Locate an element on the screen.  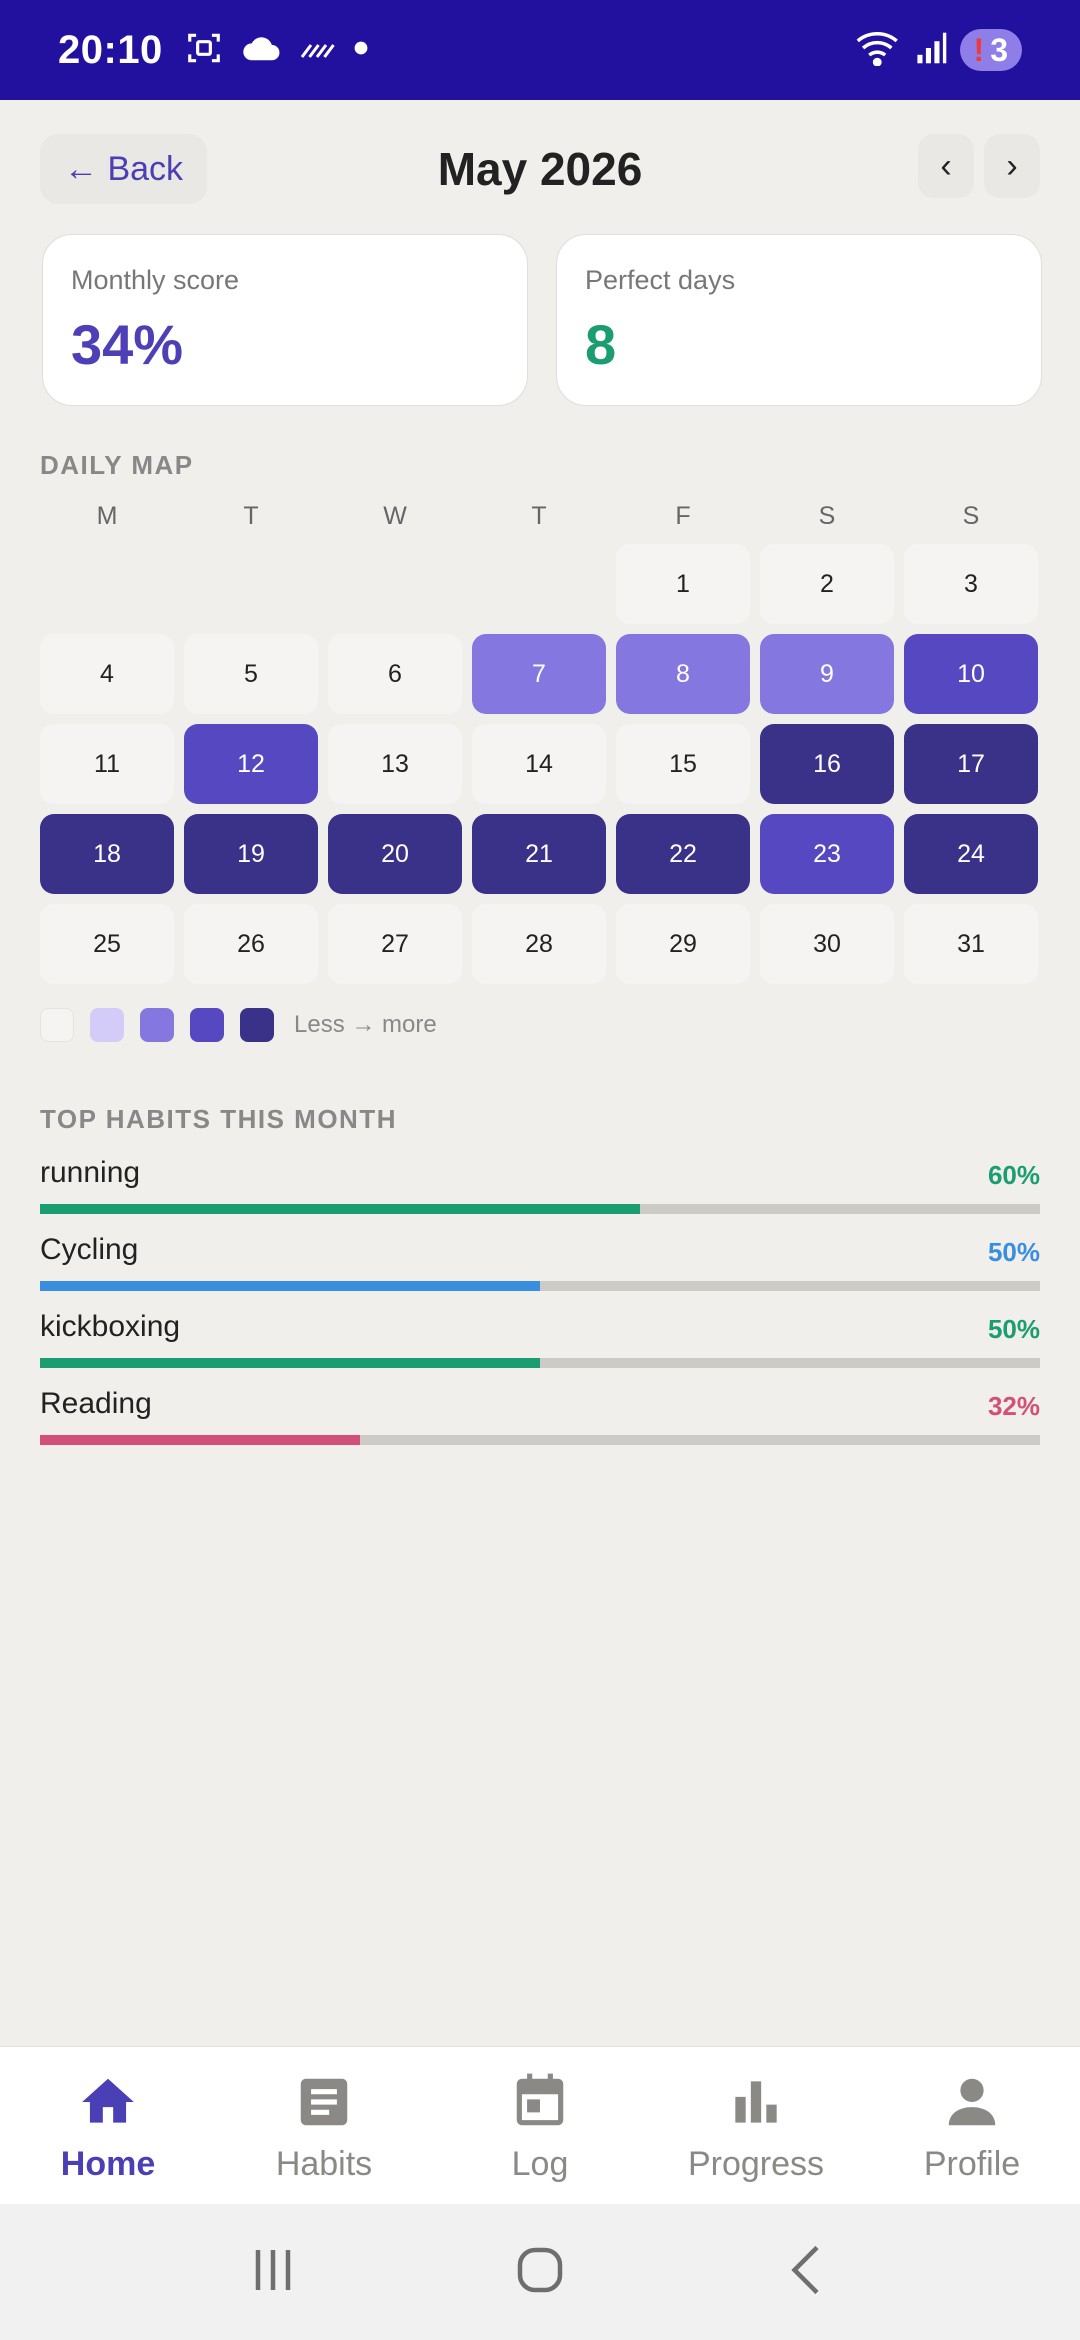
calendar-day: 6 is located at coordinates (395, 674).